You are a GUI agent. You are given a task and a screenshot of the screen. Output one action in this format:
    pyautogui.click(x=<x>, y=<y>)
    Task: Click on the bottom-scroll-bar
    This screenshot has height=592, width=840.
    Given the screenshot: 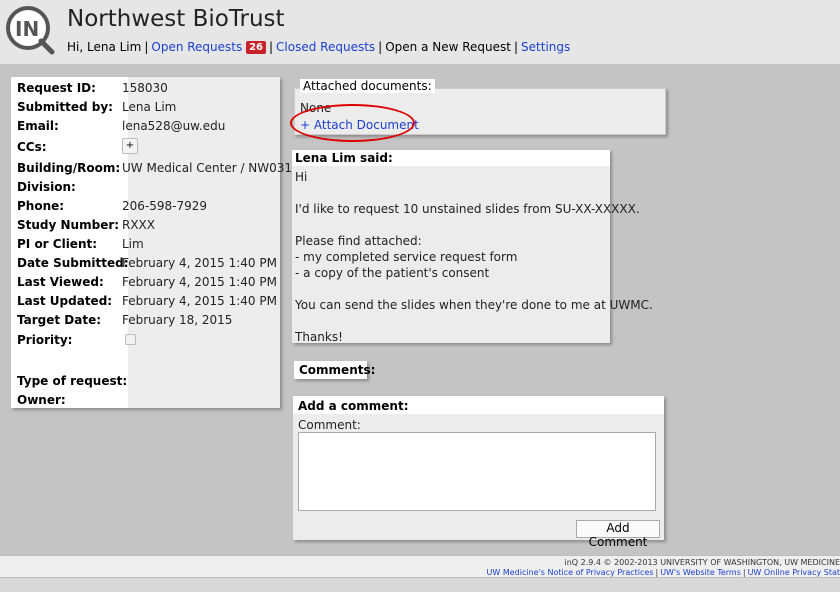 What is the action you would take?
    pyautogui.click(x=420, y=584)
    